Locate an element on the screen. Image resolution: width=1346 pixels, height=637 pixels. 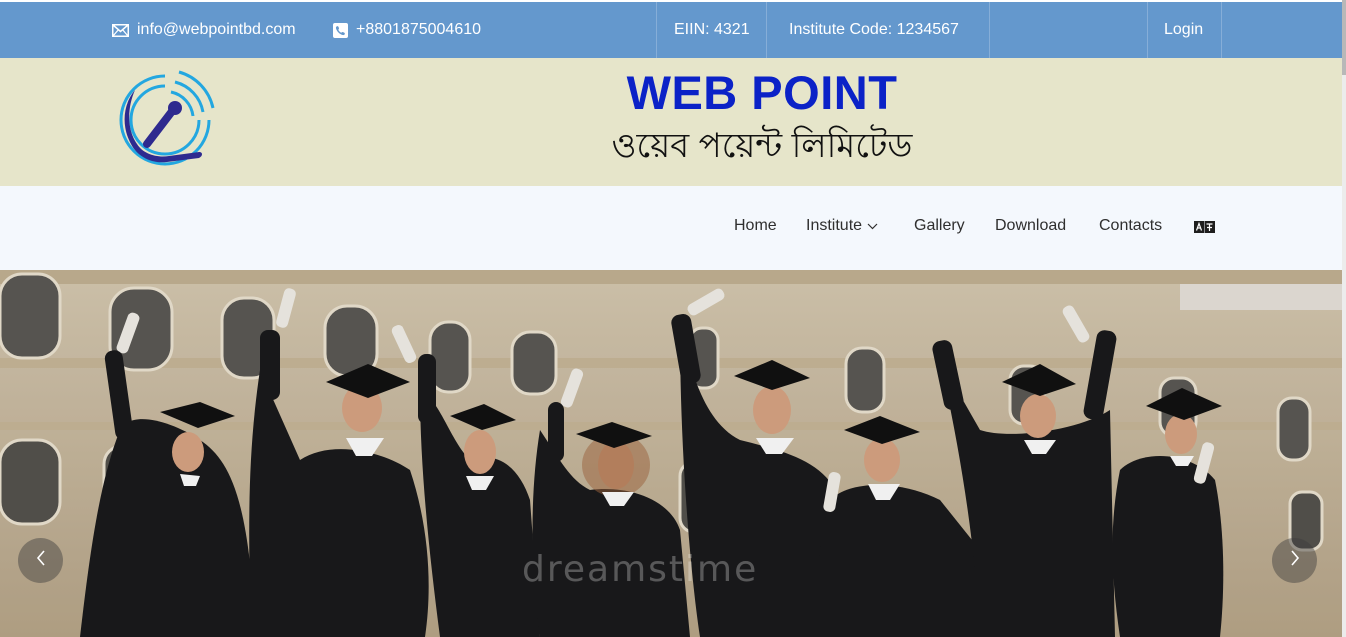
chevron-left-icon is located at coordinates (41, 560).